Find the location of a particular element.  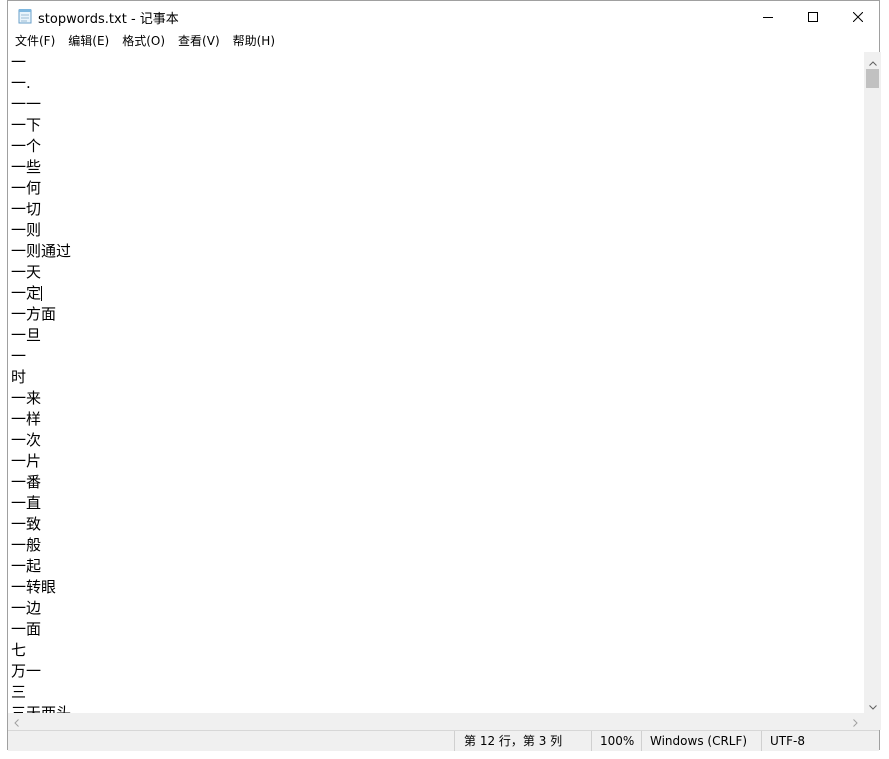

text-line: 一个 is located at coordinates (26, 146).